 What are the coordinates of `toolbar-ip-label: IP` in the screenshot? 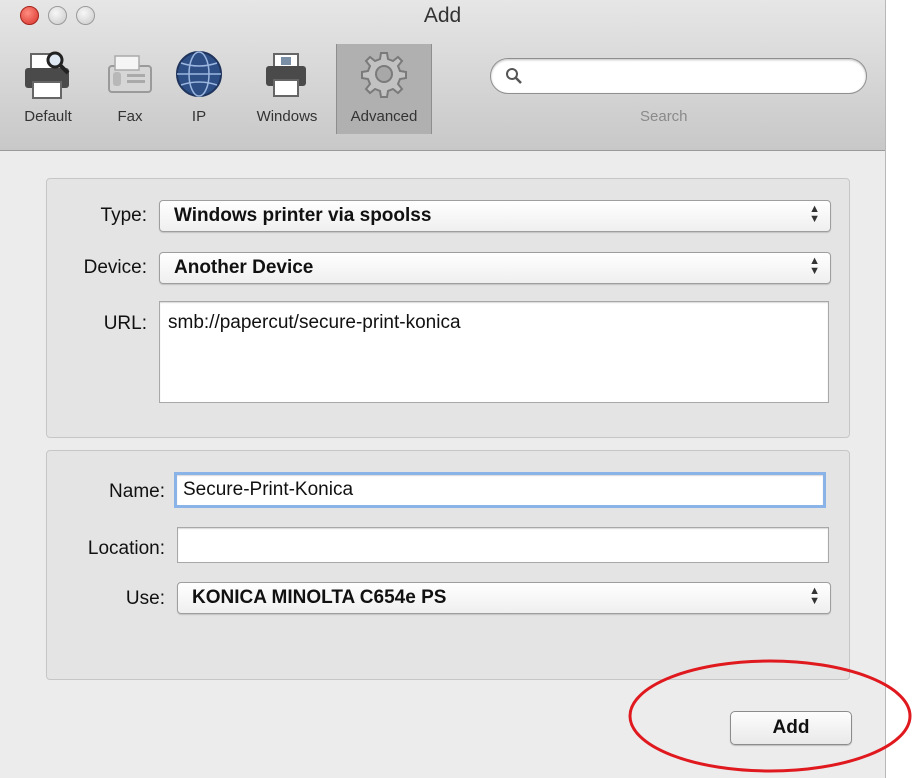 It's located at (199, 116).